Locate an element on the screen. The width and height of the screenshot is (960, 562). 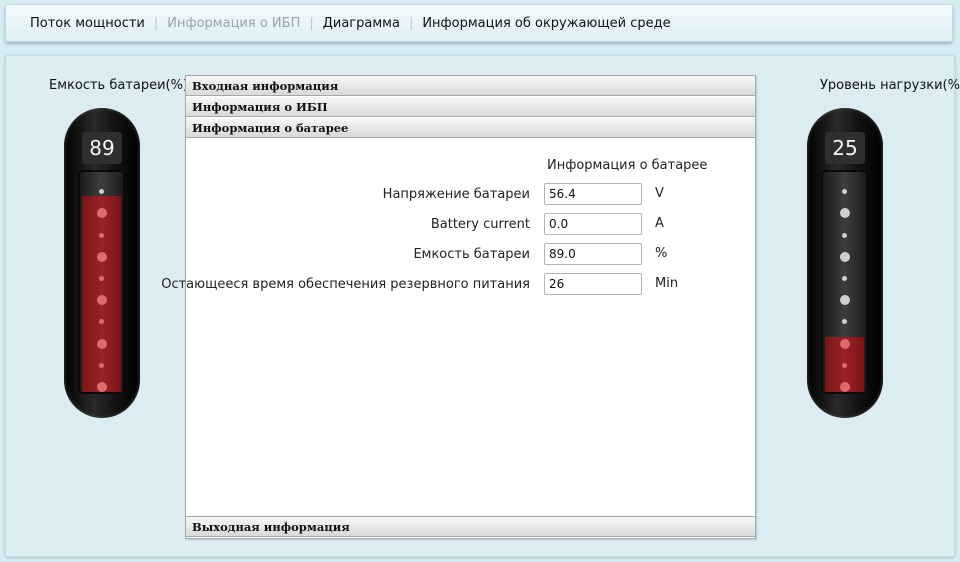
battery-voltage-unit: V is located at coordinates (659, 193).